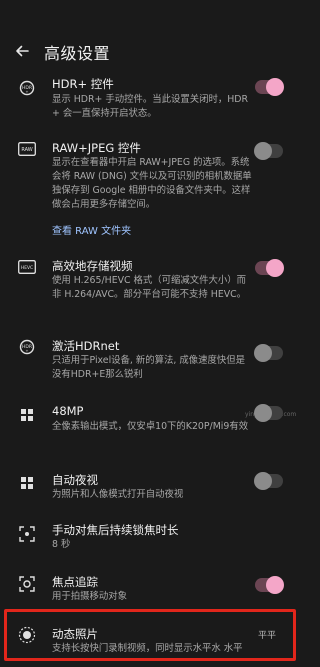  I want to click on focus-lock-icon, so click(27, 534).